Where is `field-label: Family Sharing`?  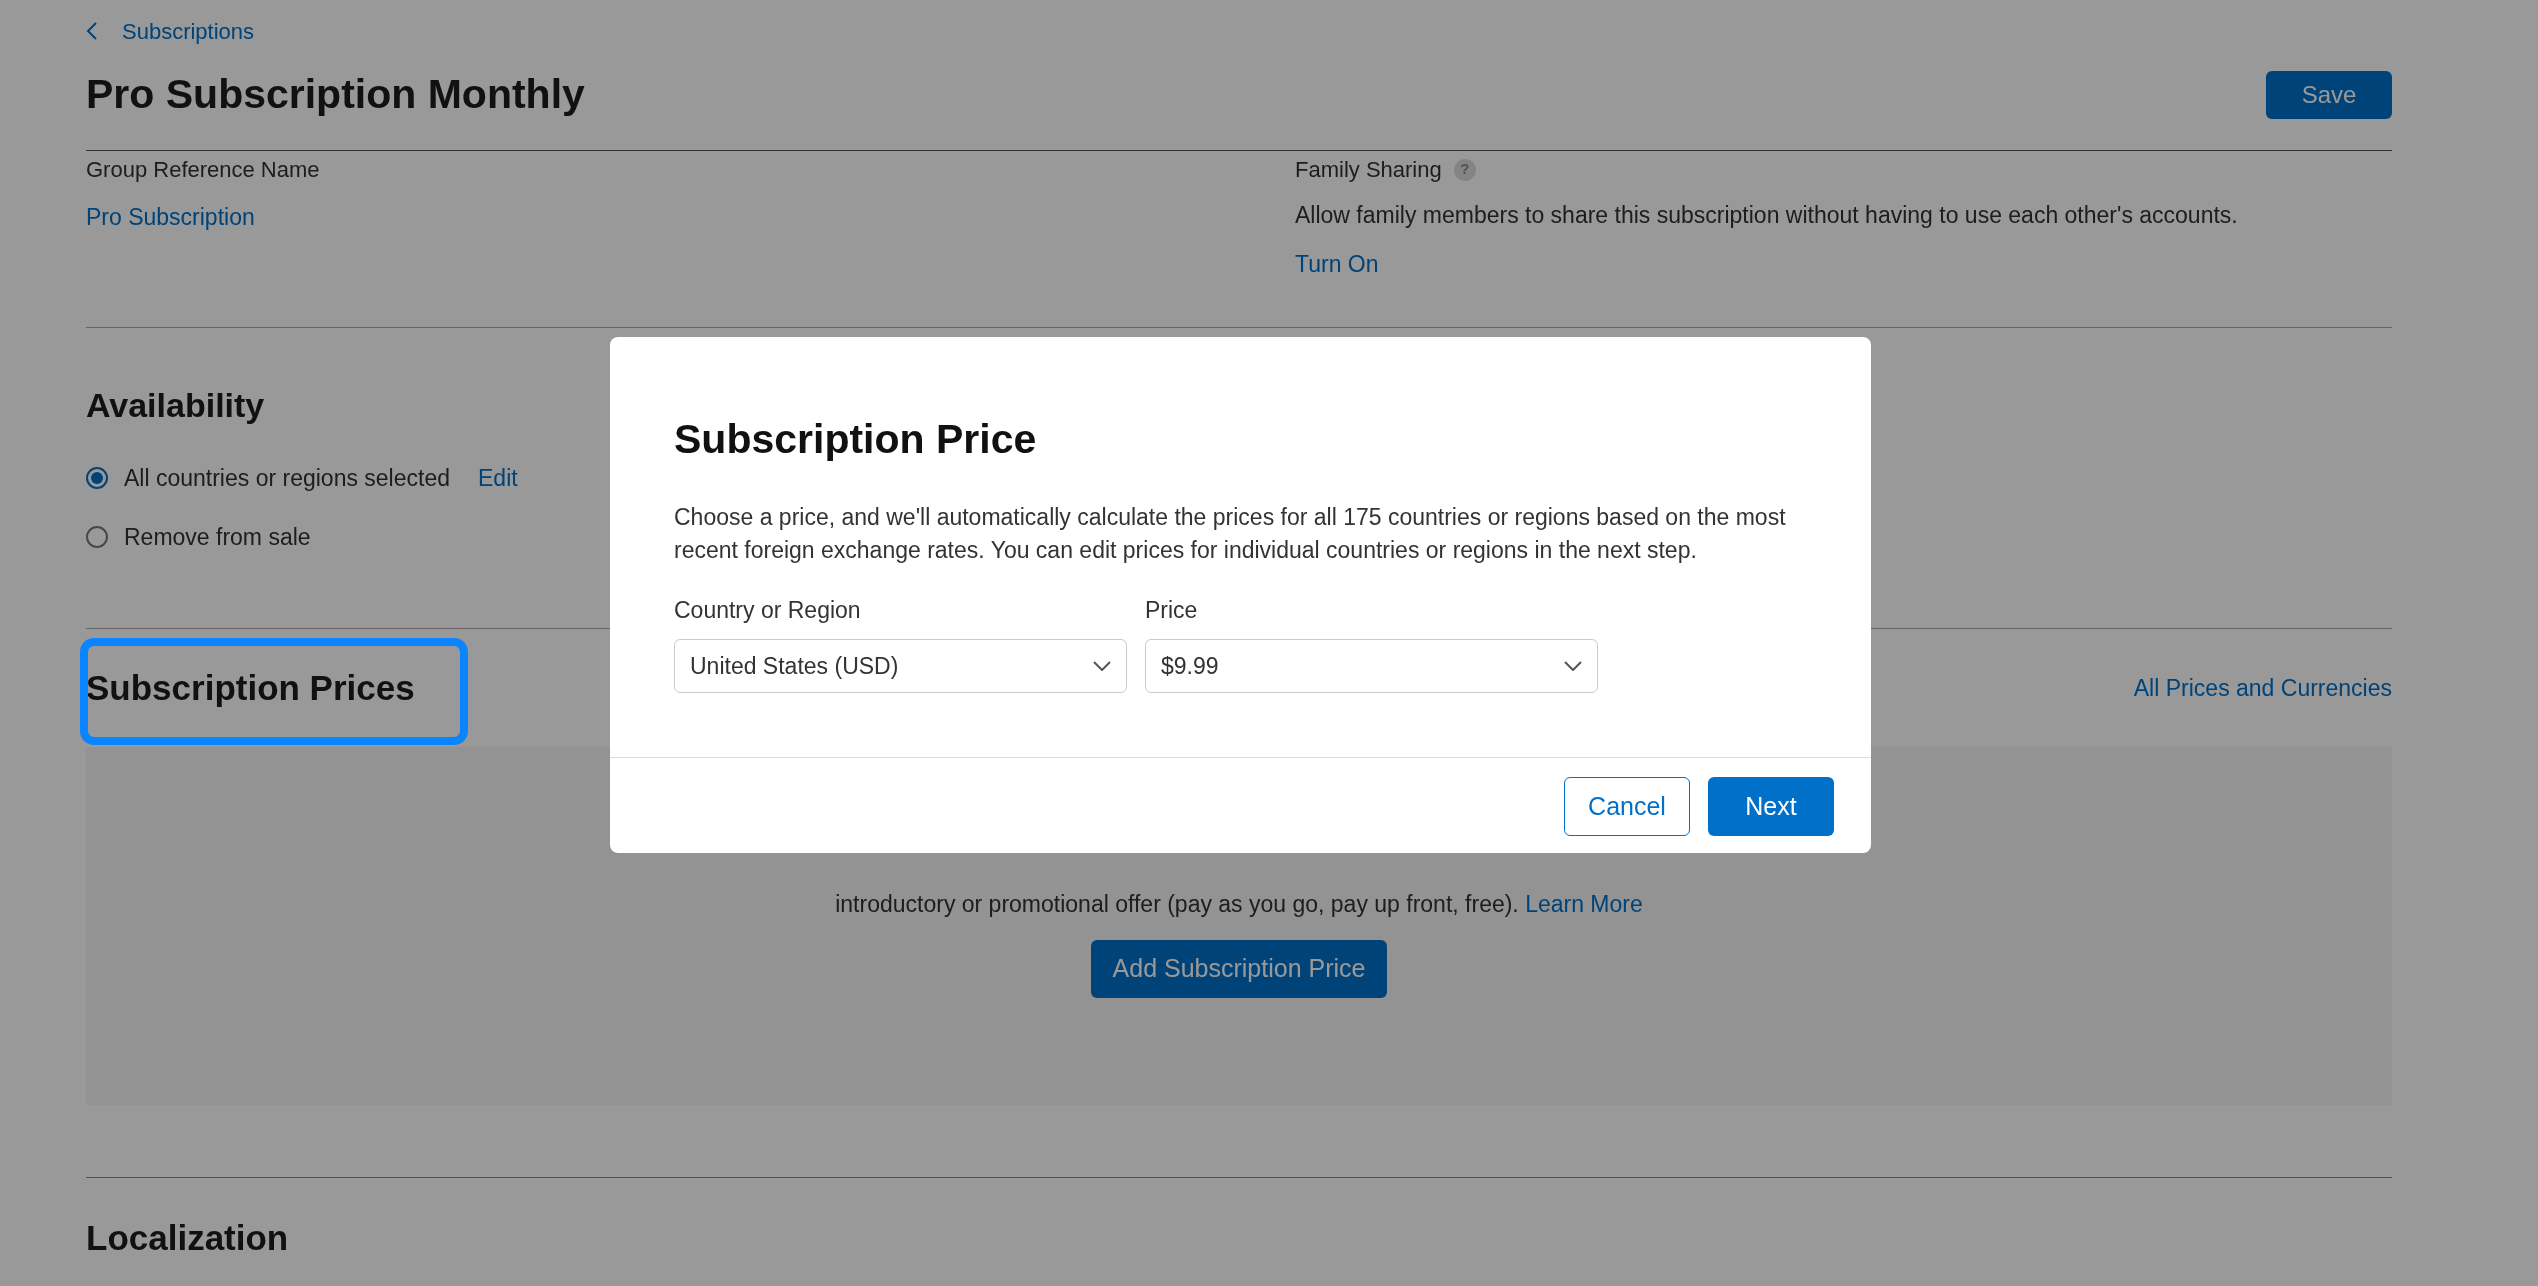 field-label: Family Sharing is located at coordinates (1368, 170).